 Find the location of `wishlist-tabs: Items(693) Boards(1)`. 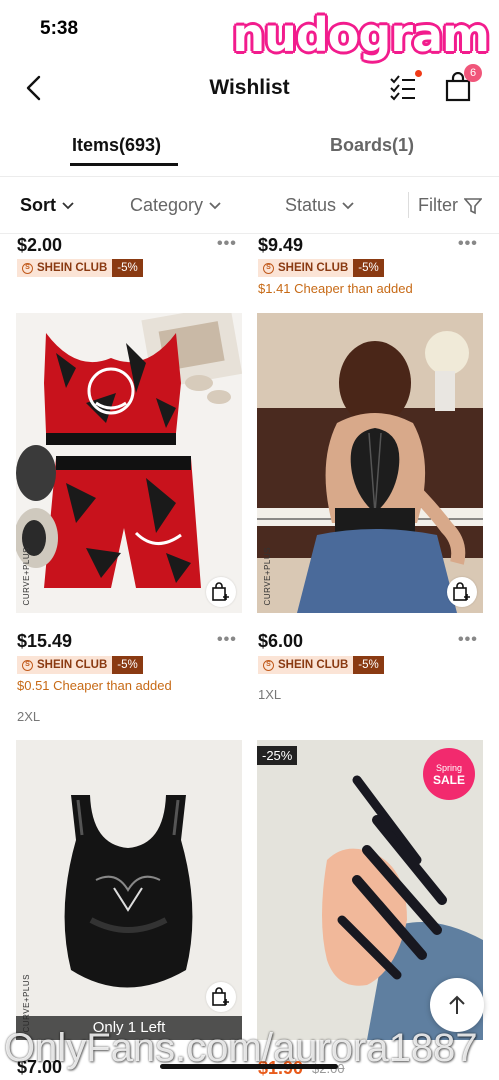

wishlist-tabs: Items(693) Boards(1) is located at coordinates (249, 151).